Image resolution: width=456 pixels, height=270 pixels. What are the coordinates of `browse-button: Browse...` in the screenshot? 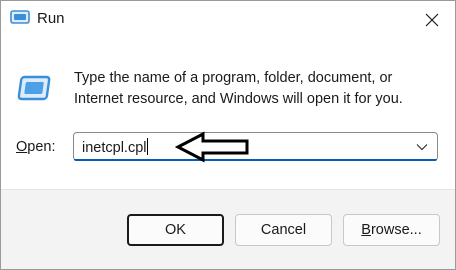 It's located at (391, 230).